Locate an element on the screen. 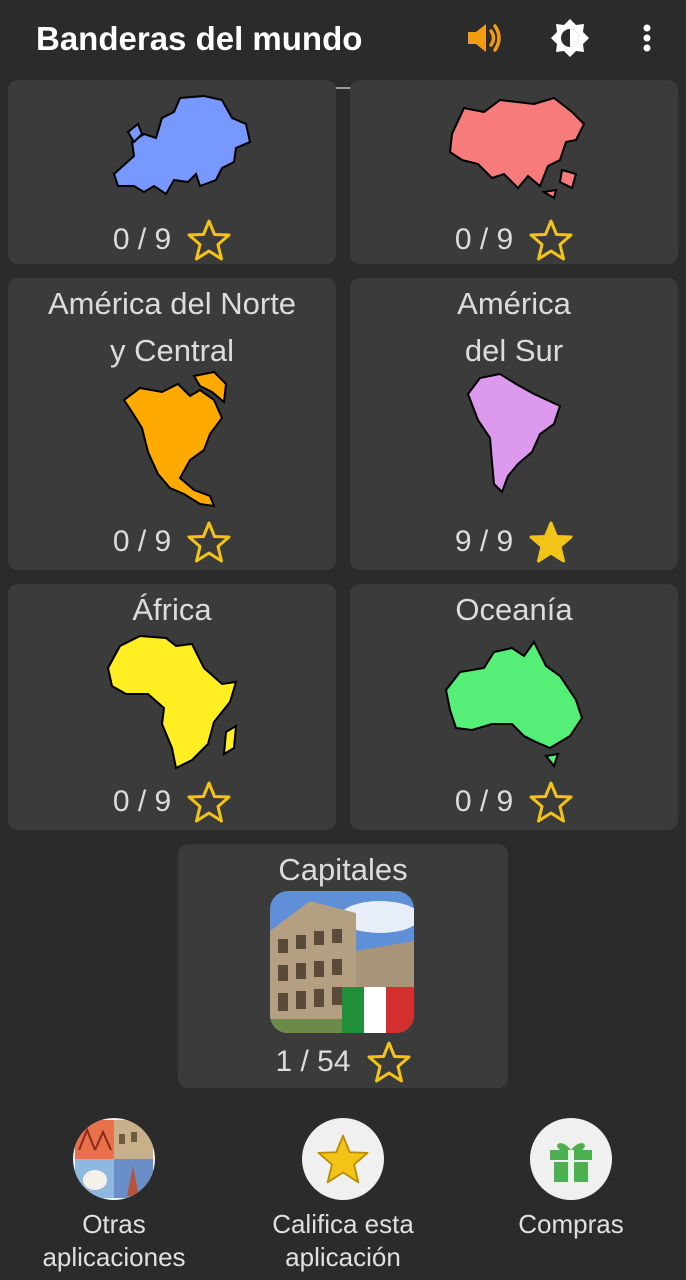 The height and width of the screenshot is (1280, 686). travel-collage-icon is located at coordinates (114, 1159).